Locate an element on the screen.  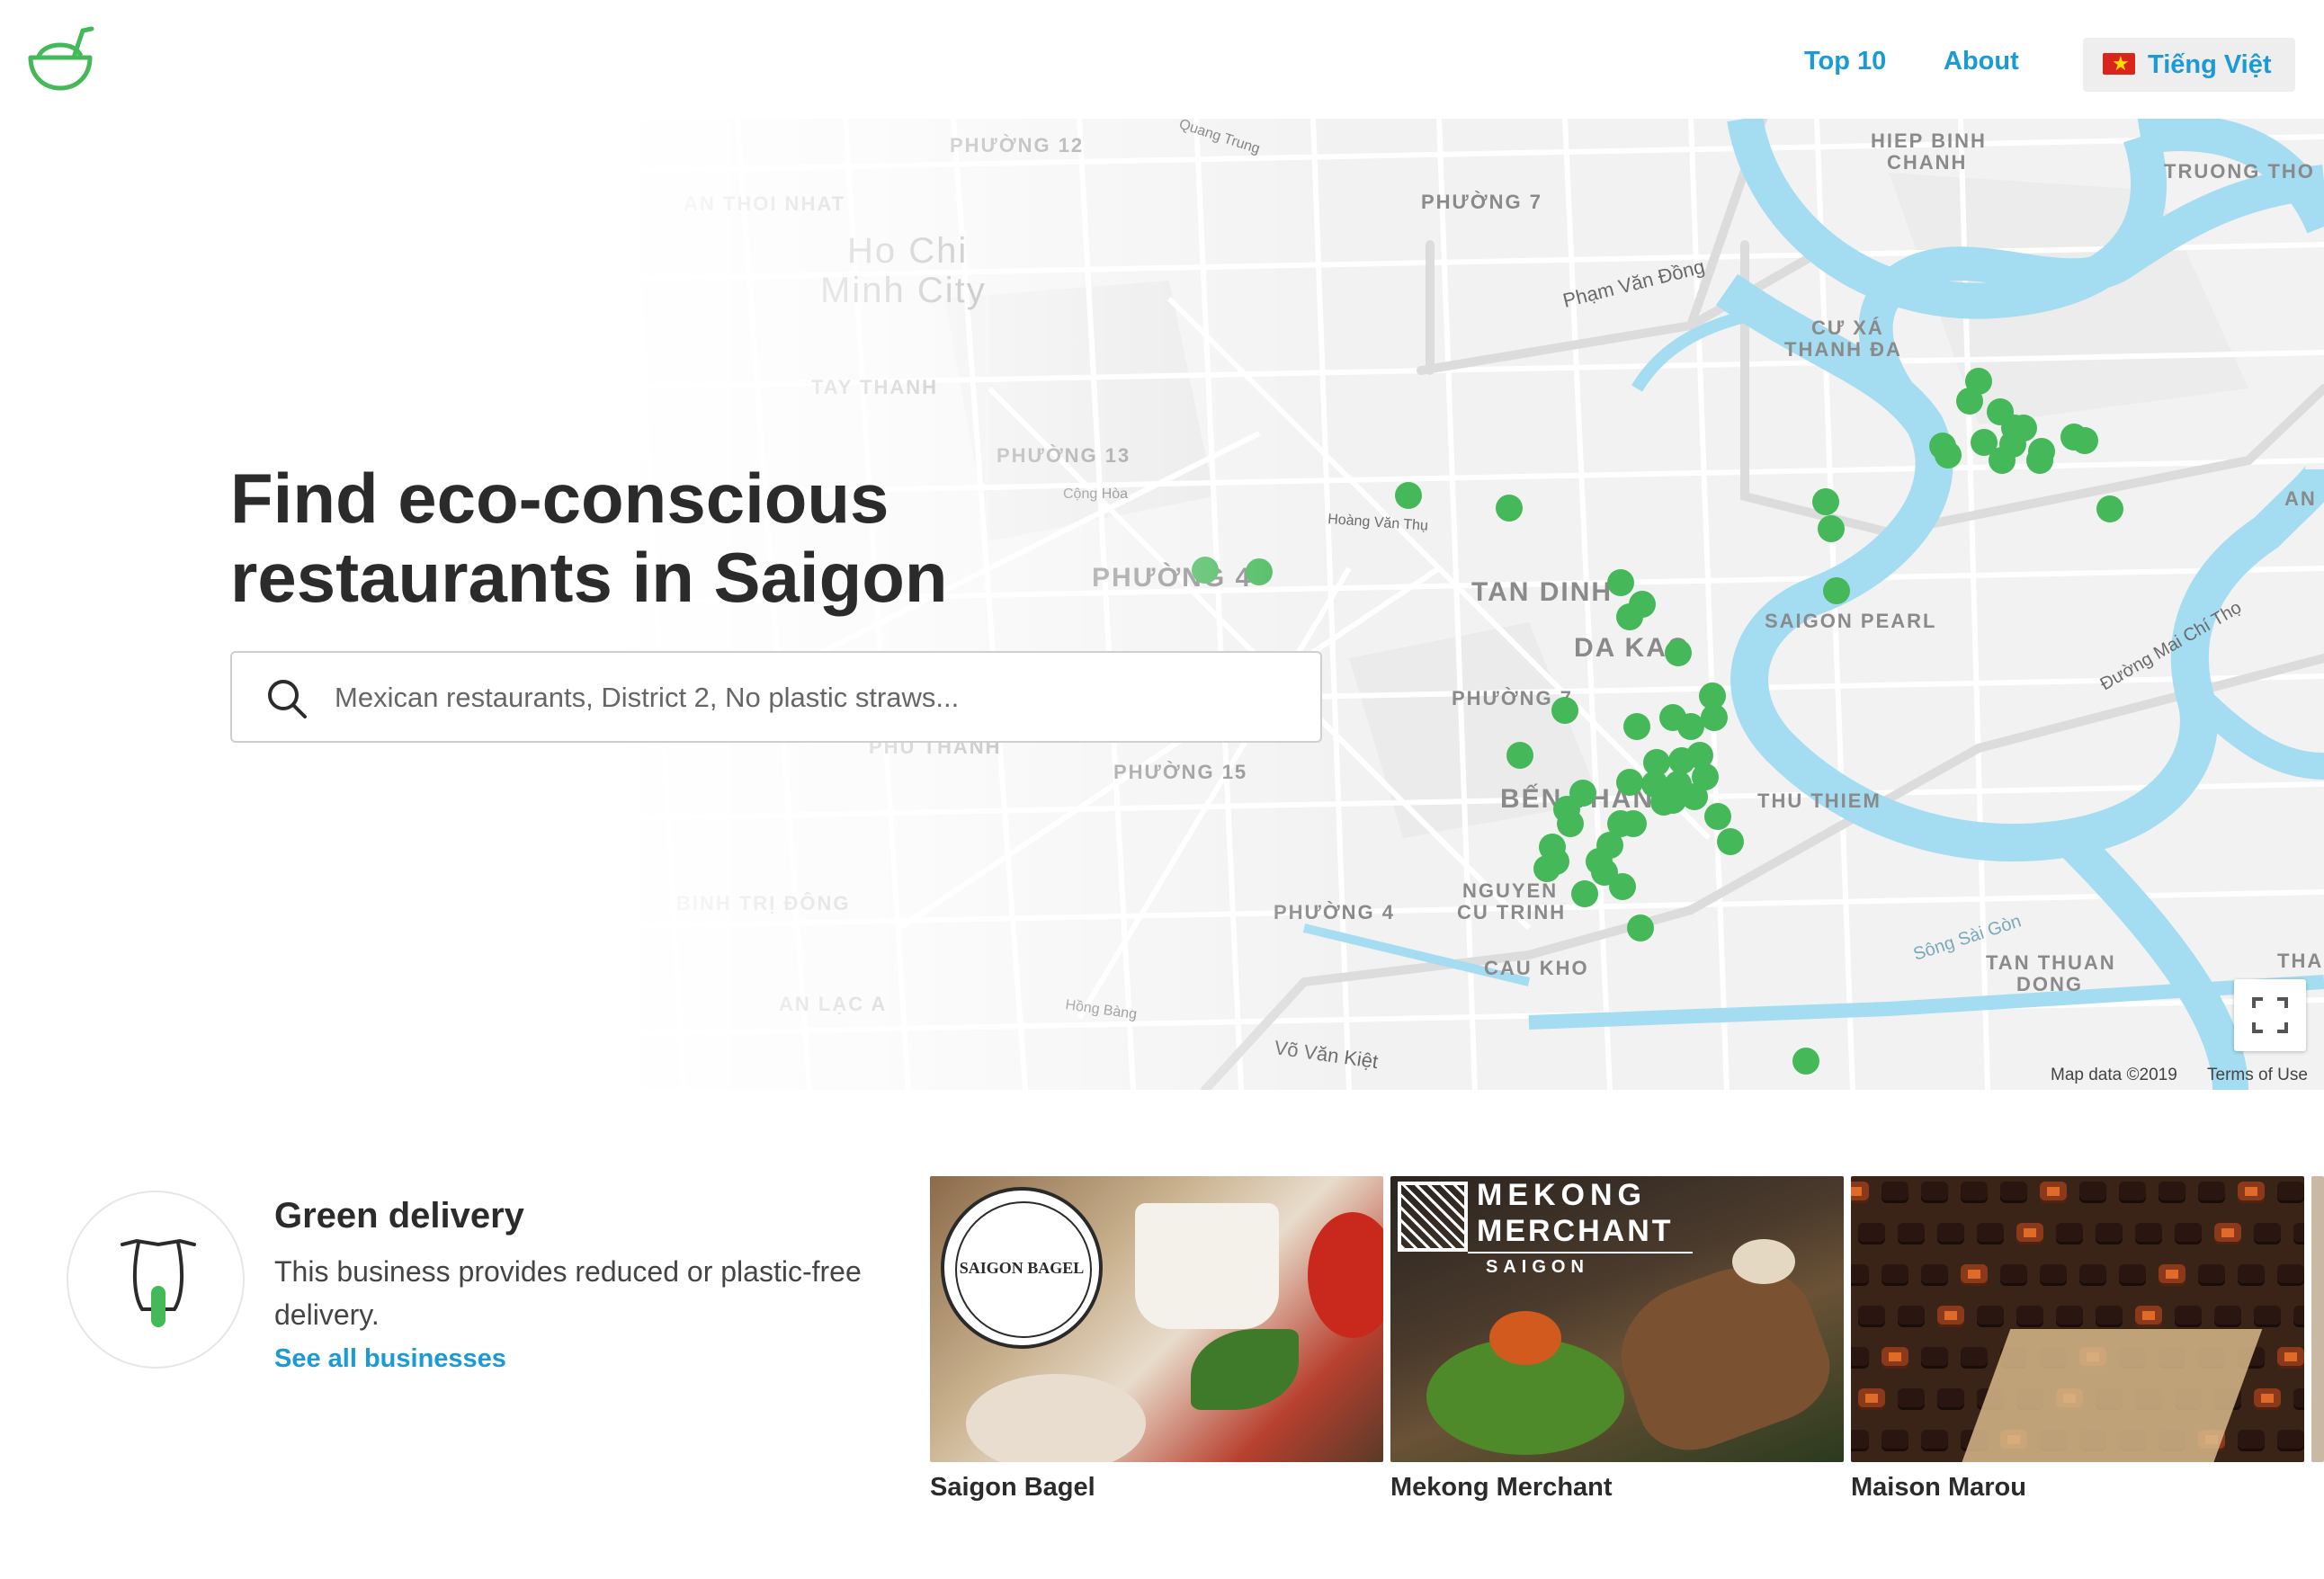
map-label: DONG is located at coordinates (2049, 984).